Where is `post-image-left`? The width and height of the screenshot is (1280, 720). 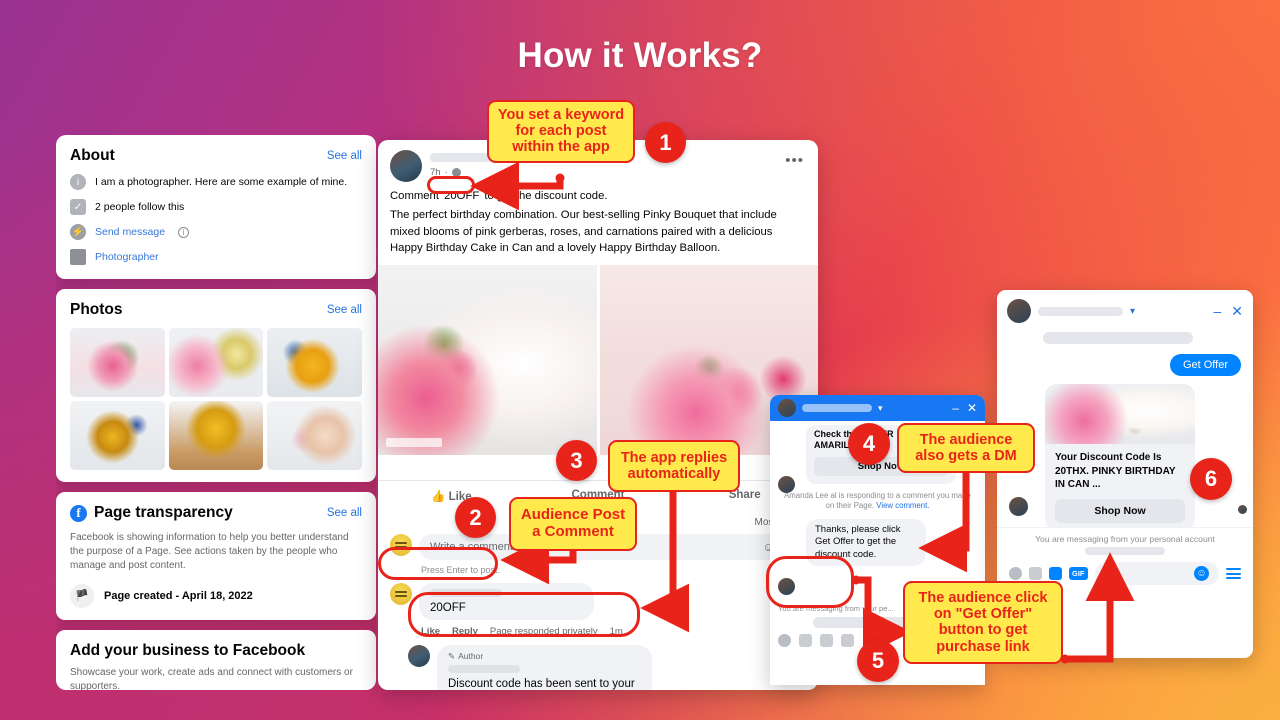 post-image-left is located at coordinates (487, 359).